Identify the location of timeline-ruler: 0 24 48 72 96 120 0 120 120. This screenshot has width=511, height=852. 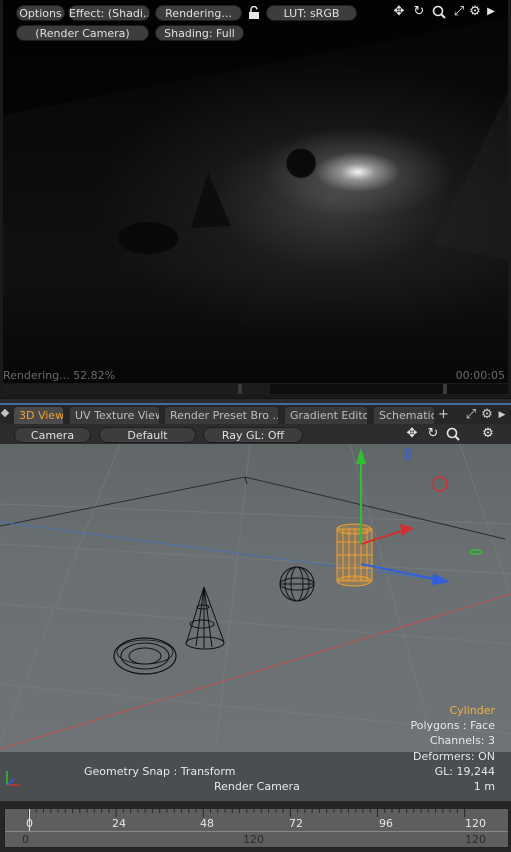
(256, 828).